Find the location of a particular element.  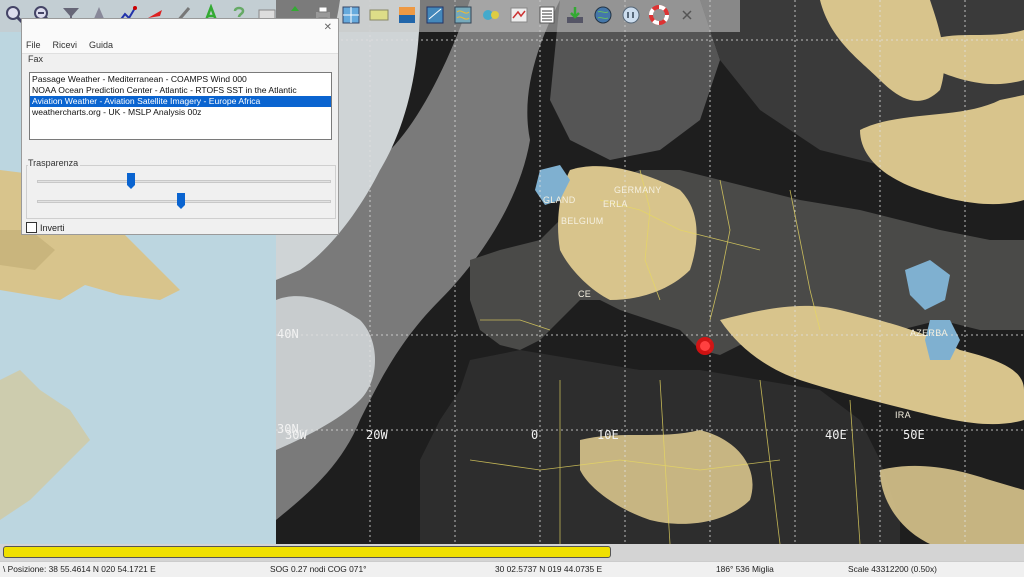

fax-group-label: Fax is located at coordinates (36, 59).